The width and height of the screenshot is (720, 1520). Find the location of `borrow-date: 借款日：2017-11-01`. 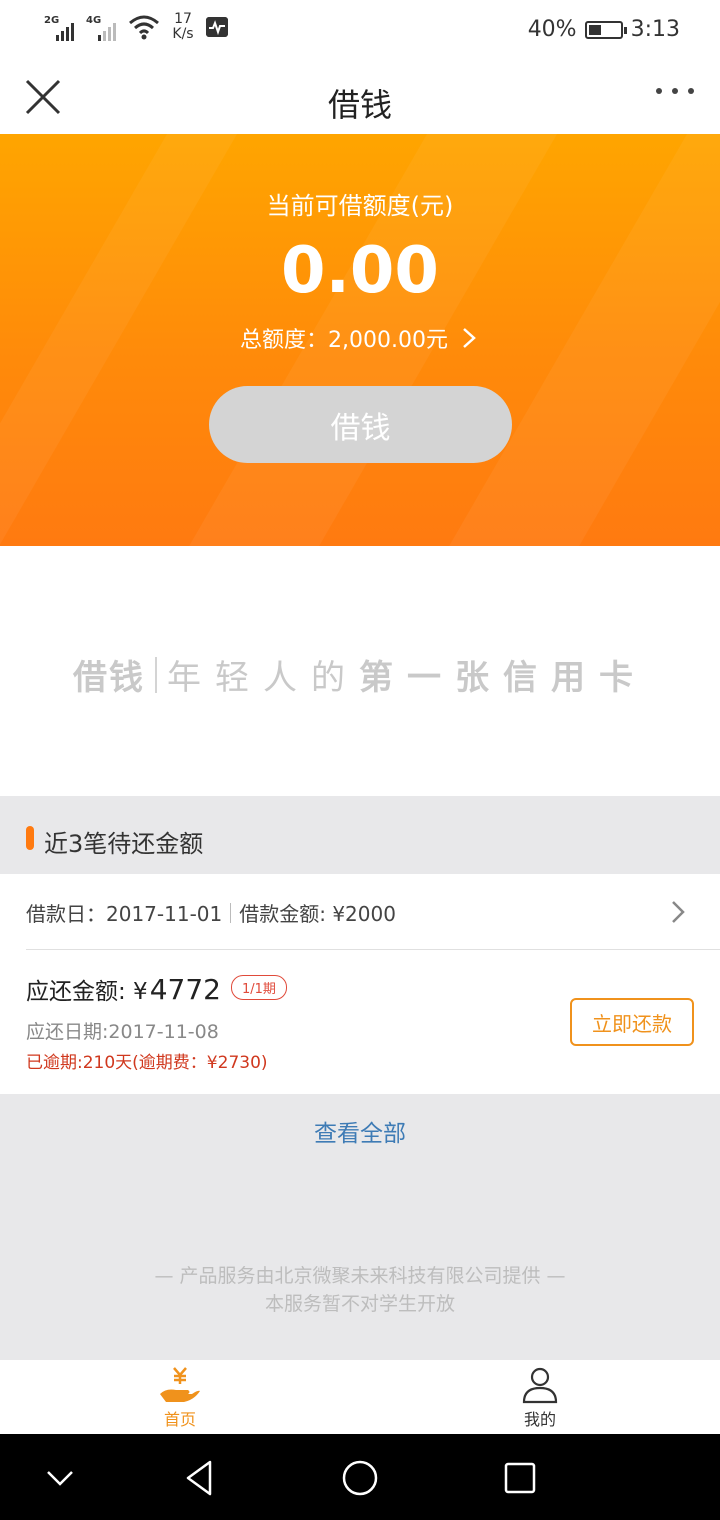

borrow-date: 借款日：2017-11-01 is located at coordinates (124, 914).